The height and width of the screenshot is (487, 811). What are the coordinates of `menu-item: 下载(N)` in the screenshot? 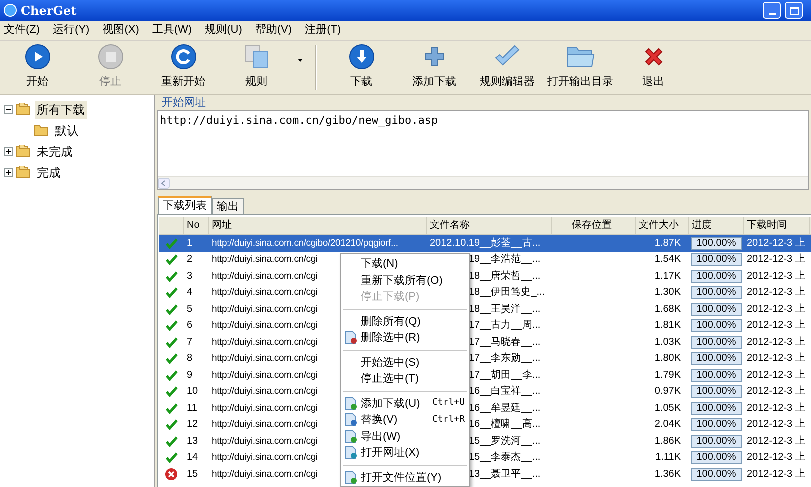 It's located at (405, 264).